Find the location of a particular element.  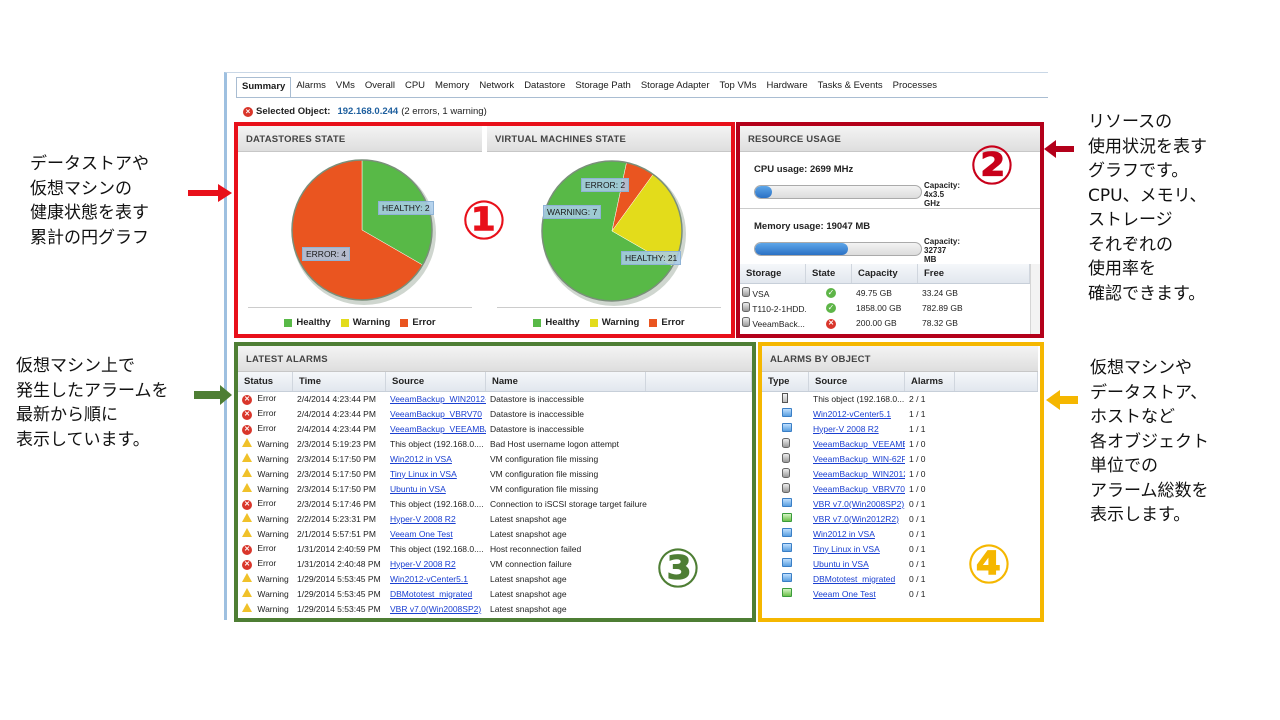

alarm-source: Veeam One Test is located at coordinates (436, 534).